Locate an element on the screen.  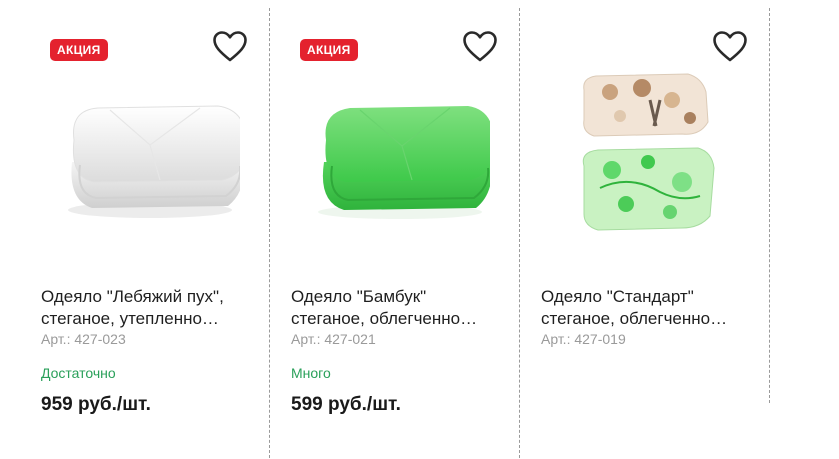
product-sku: Арт.: 427-023 is located at coordinates (83, 339).